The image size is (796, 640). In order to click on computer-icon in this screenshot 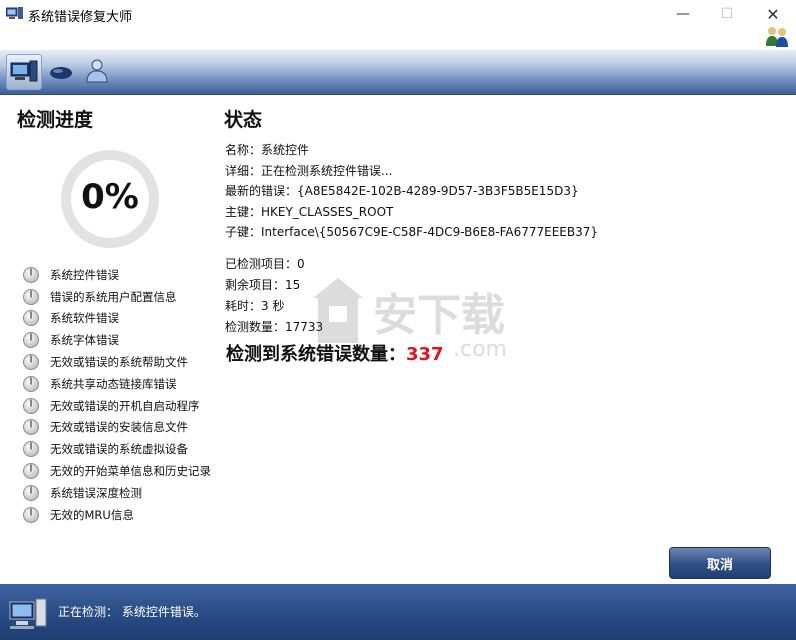, I will do `click(24, 71)`.